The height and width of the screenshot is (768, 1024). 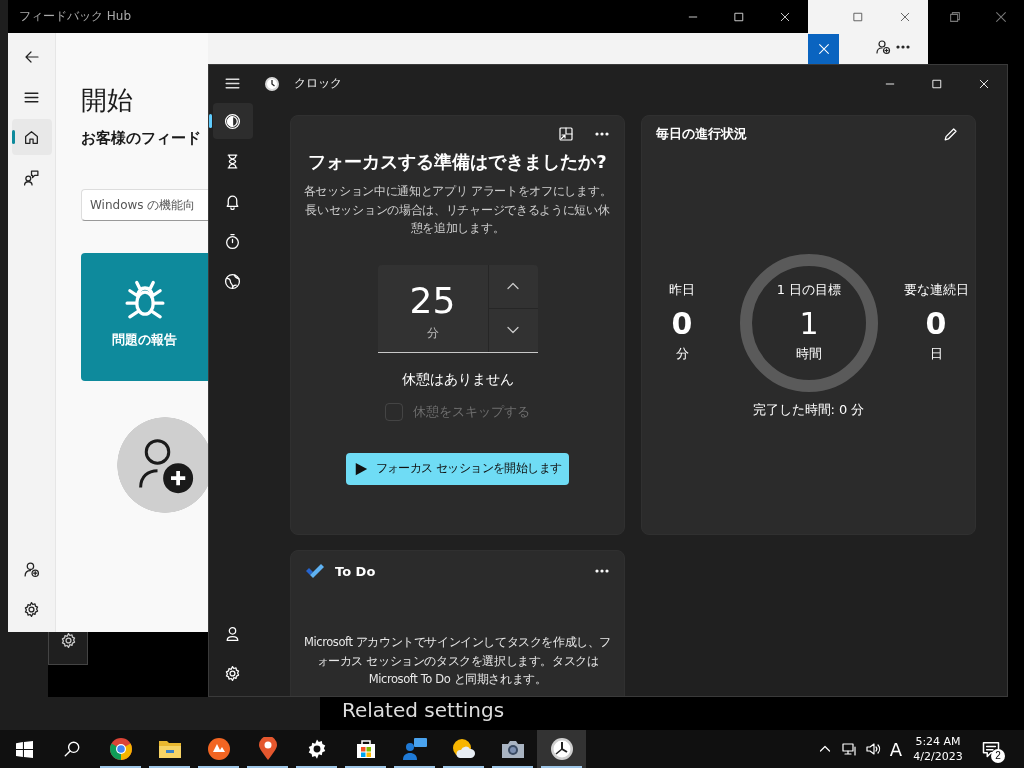 What do you see at coordinates (31, 57) in the screenshot?
I see `arrow-left-icon` at bounding box center [31, 57].